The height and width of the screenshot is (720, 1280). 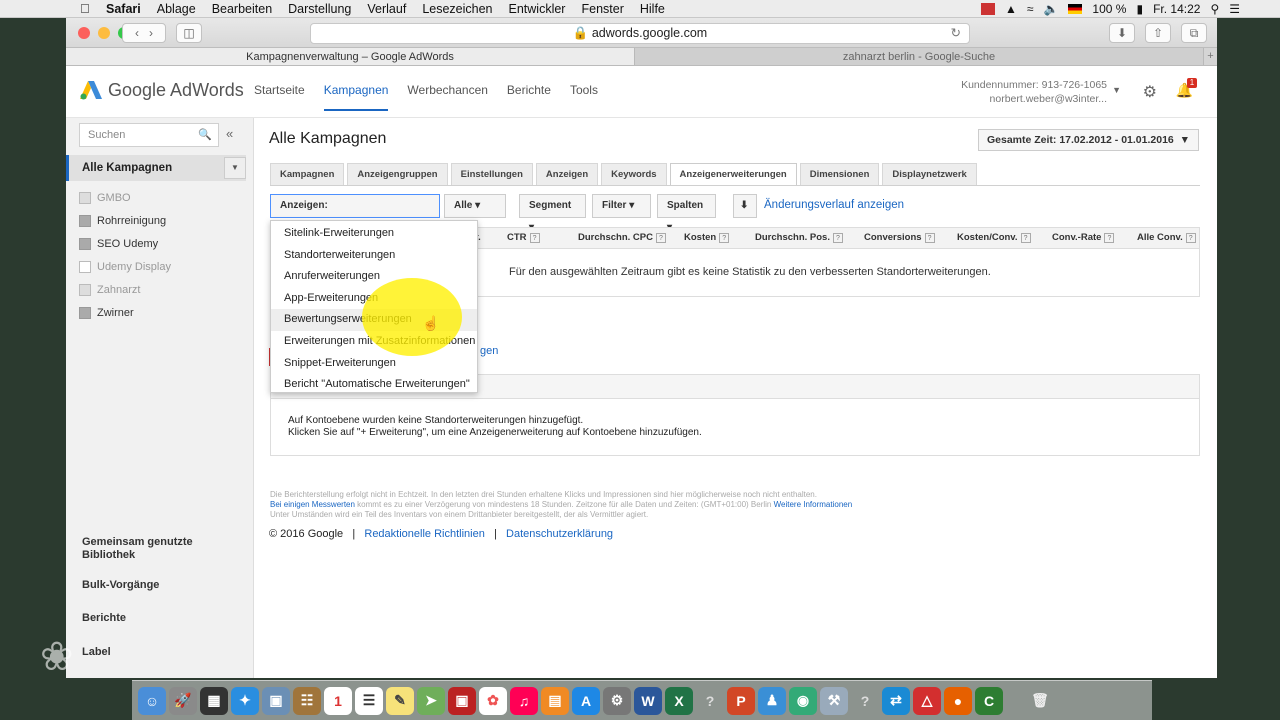 What do you see at coordinates (120, 585) in the screenshot?
I see `sidebar-link-bulk: Bulk-Vorgänge` at bounding box center [120, 585].